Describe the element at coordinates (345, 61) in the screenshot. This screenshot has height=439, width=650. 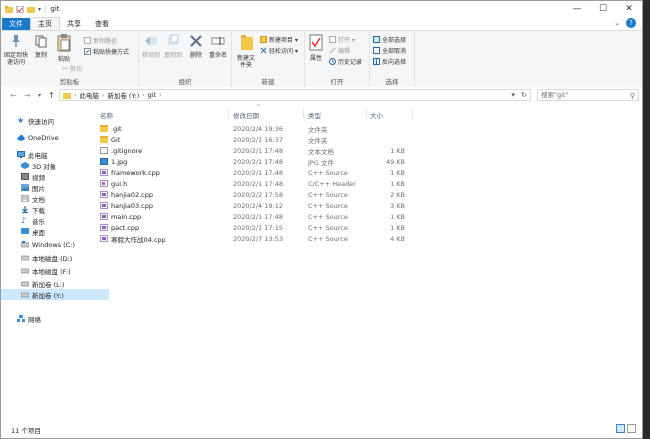
I see `history-button: 历史记录` at that location.